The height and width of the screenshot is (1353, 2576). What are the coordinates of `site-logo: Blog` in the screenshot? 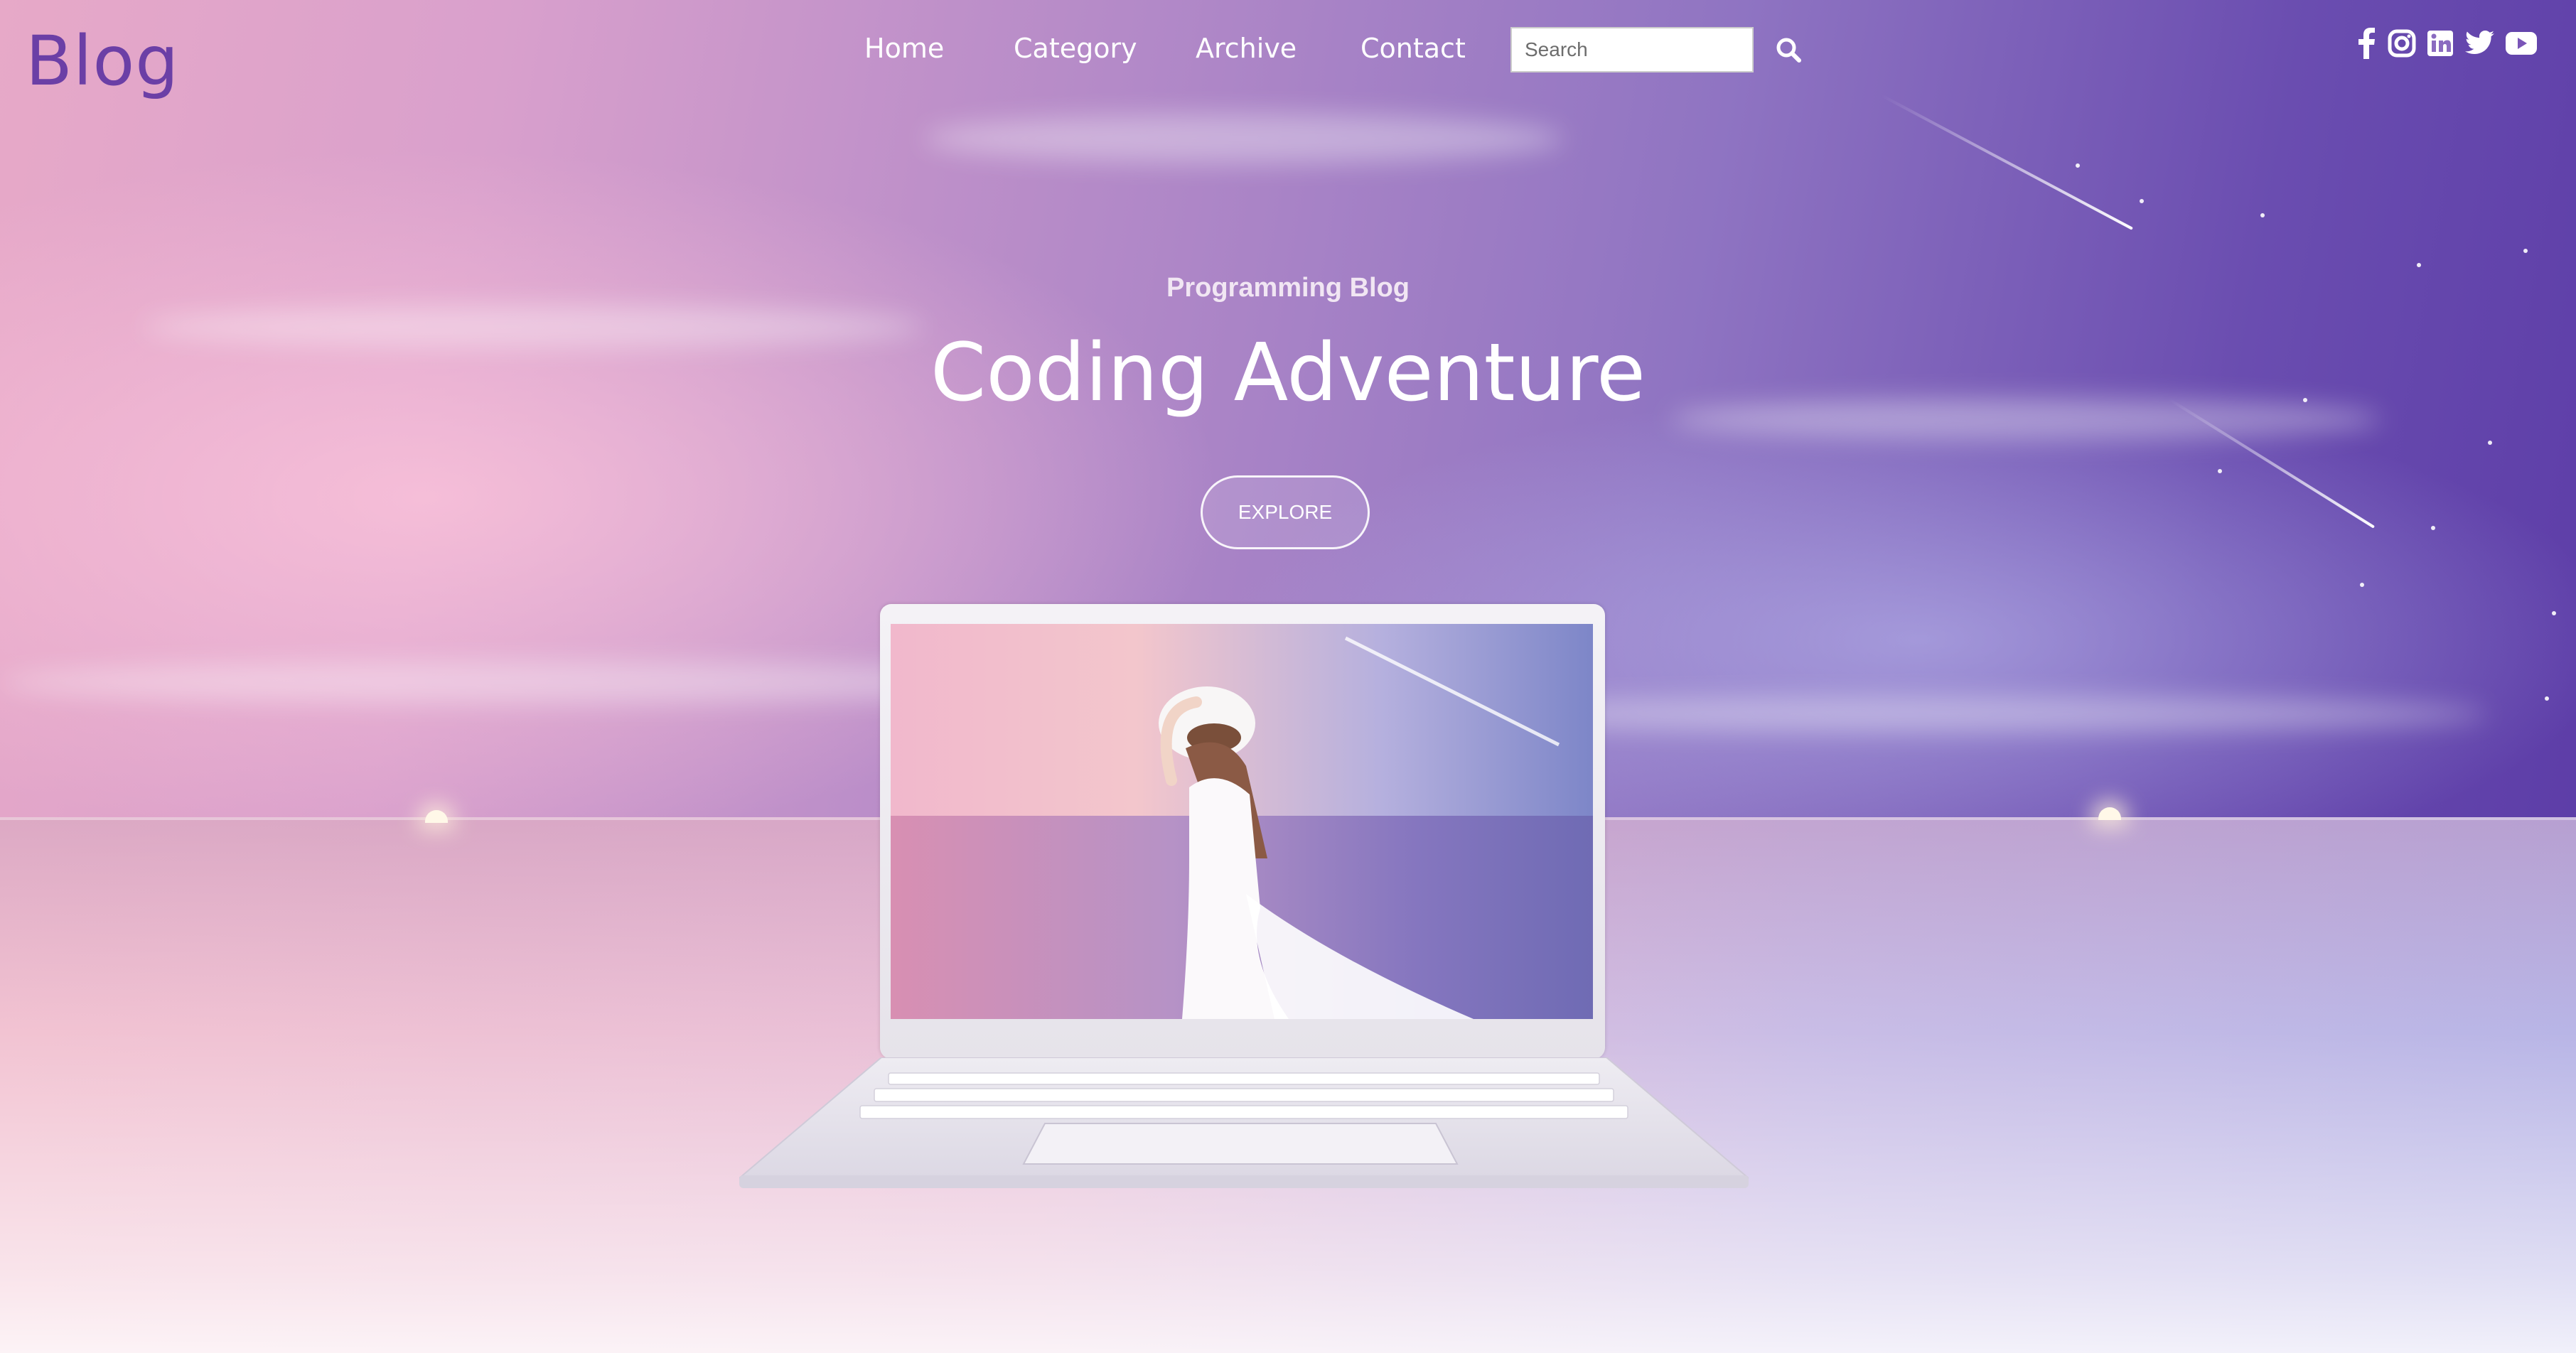 It's located at (102, 61).